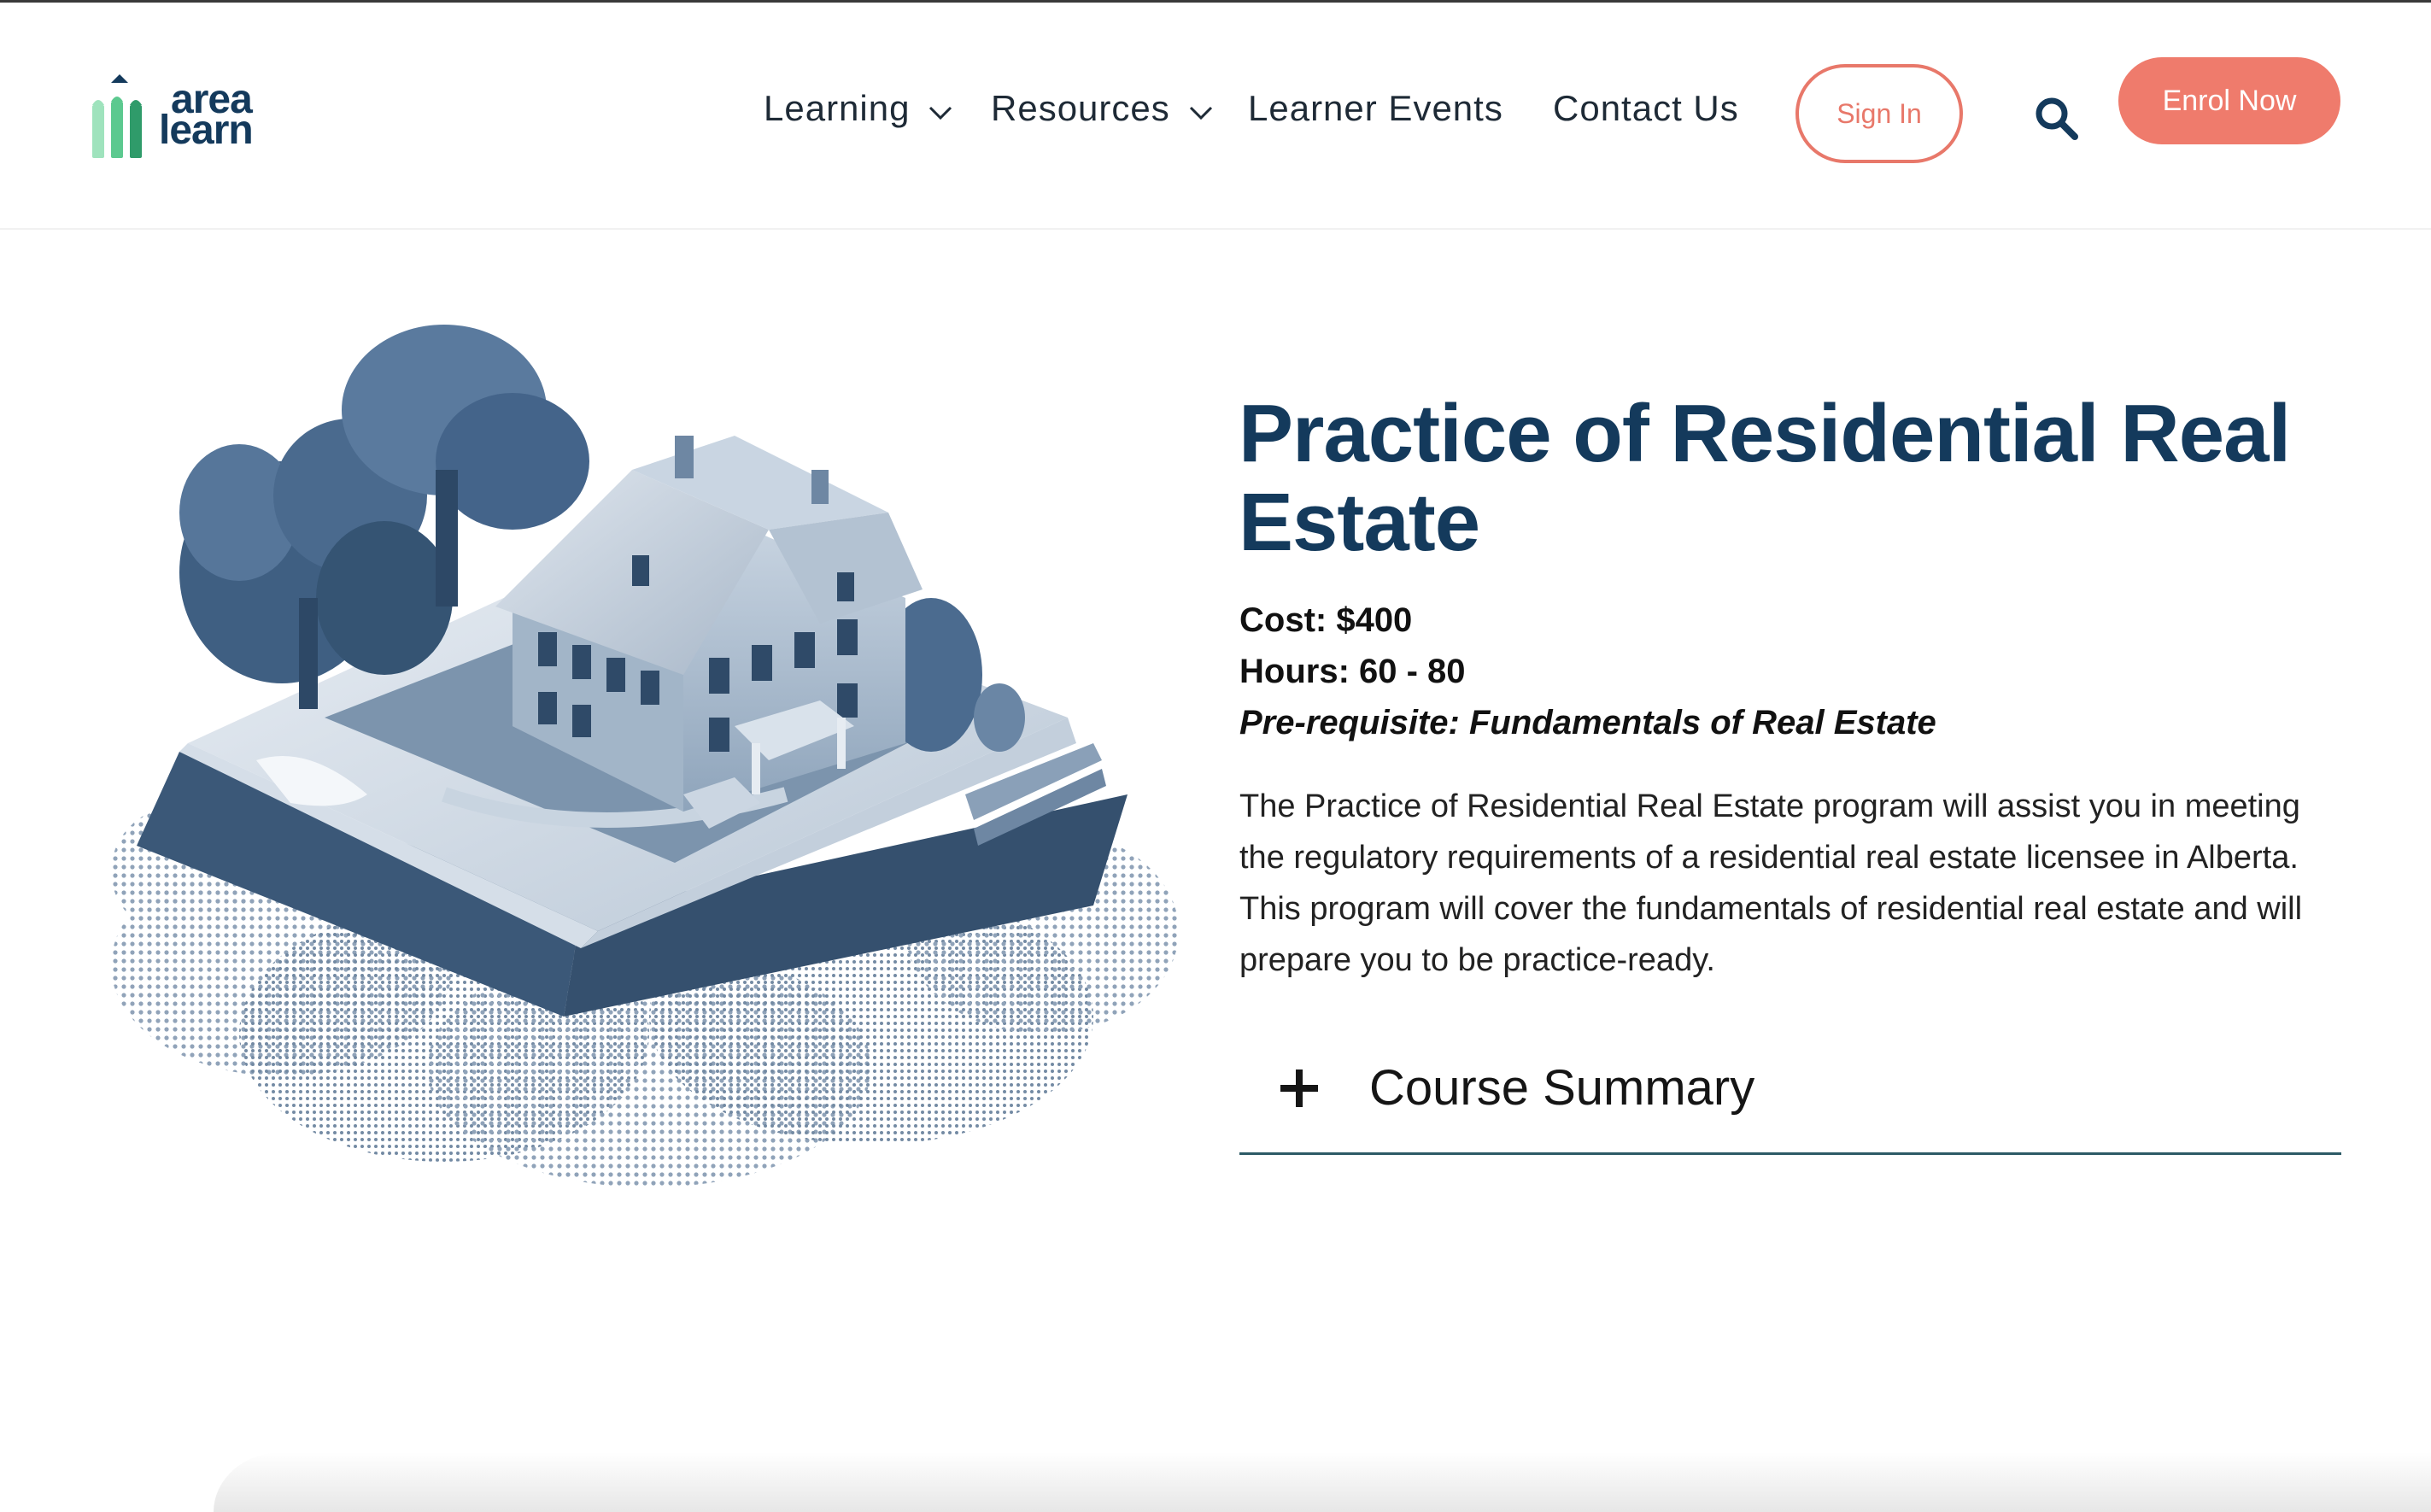  Describe the element at coordinates (1322, 1482) in the screenshot. I see `bottom-section-edge` at that location.